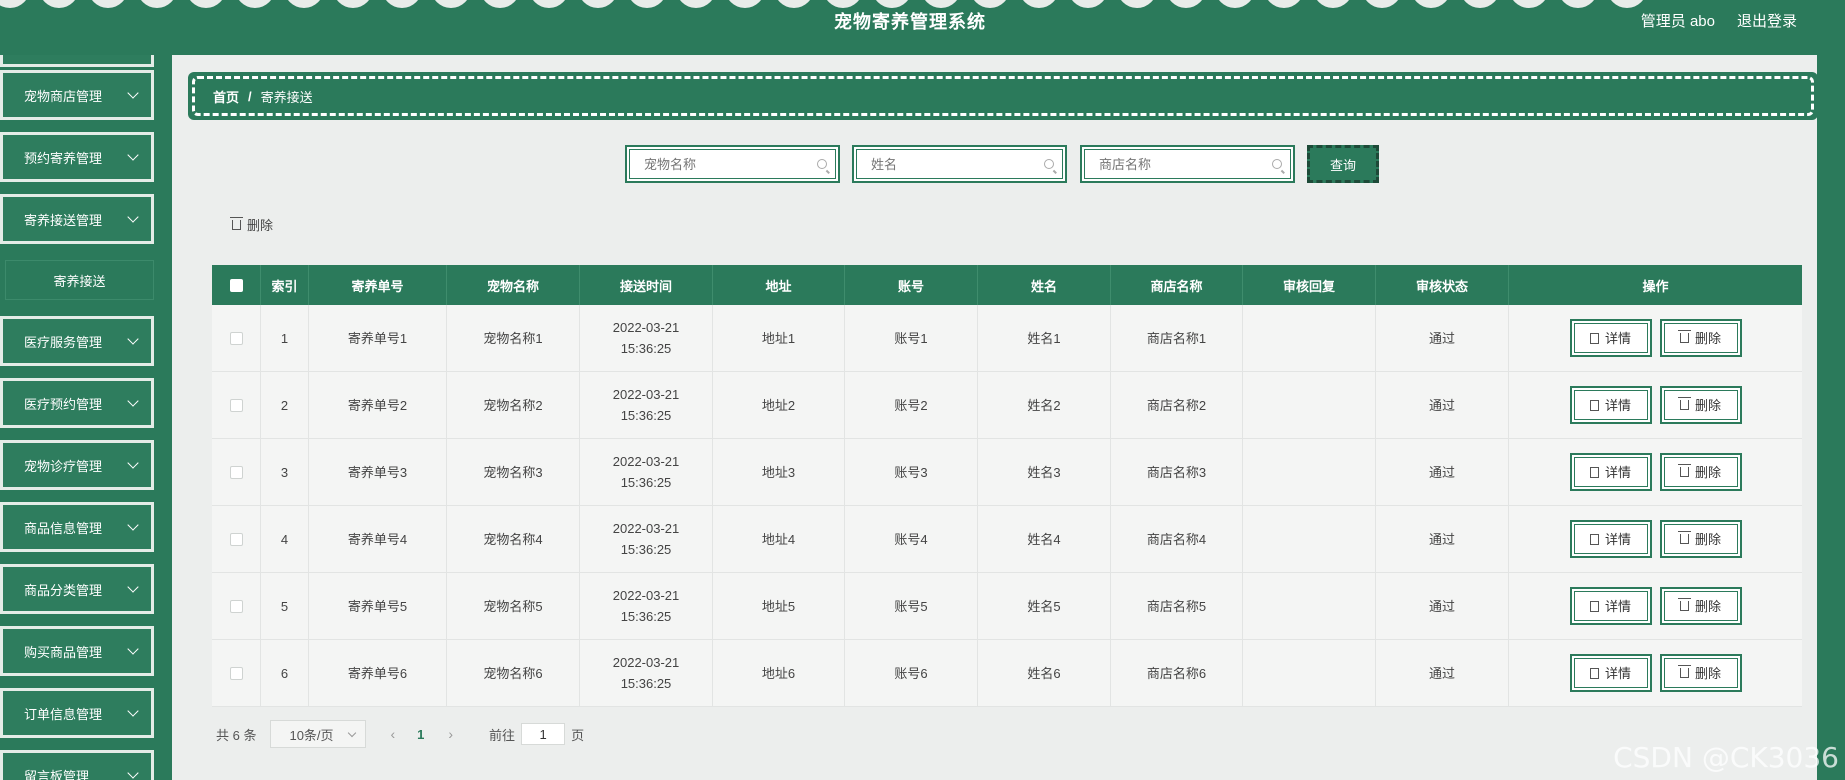  I want to click on prev-page-button: ‹, so click(392, 734).